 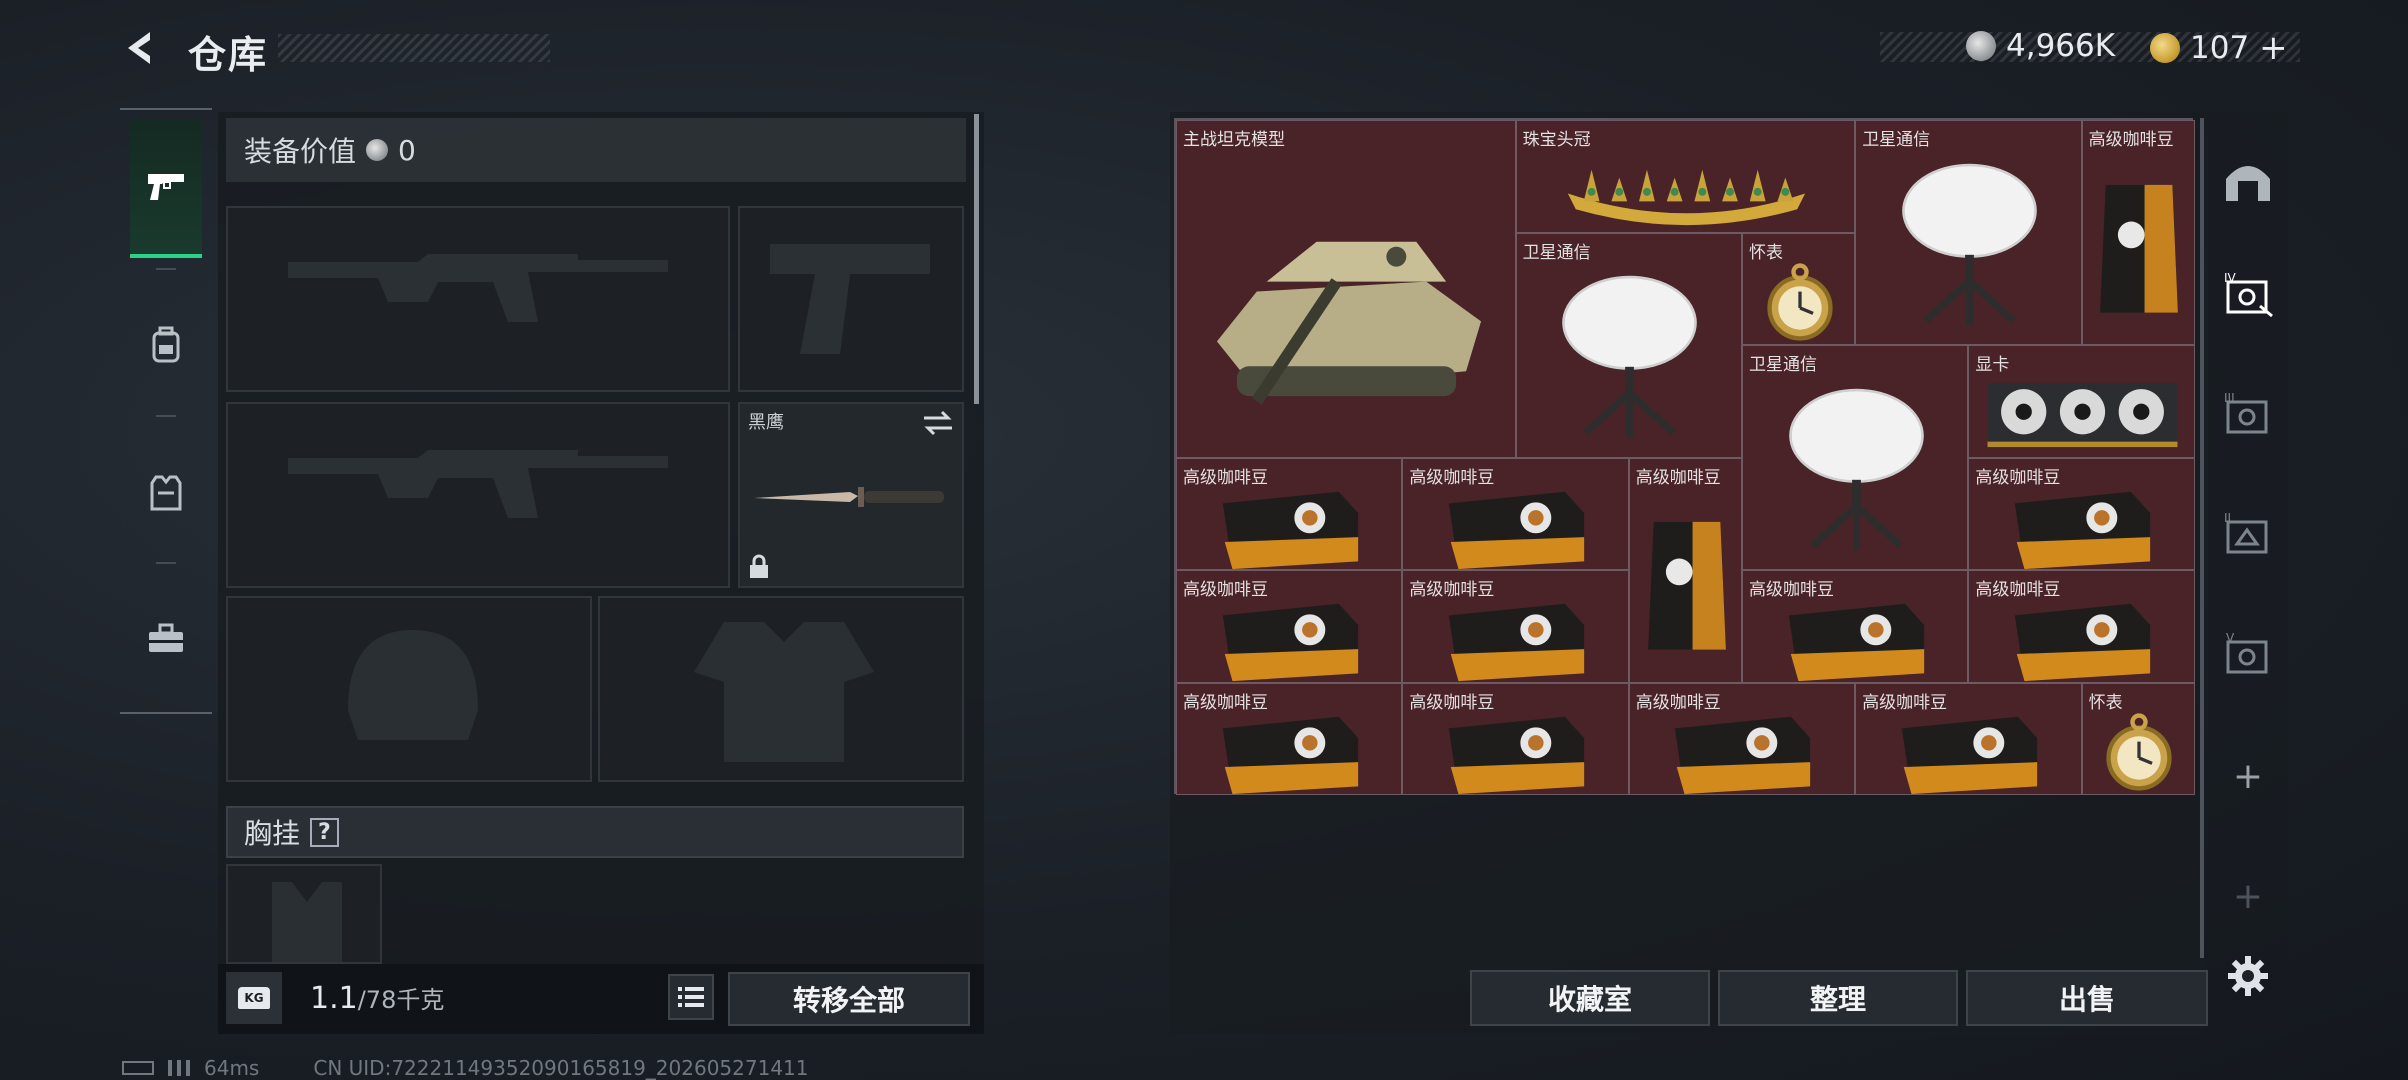 I want to click on list-view-button, so click(x=691, y=997).